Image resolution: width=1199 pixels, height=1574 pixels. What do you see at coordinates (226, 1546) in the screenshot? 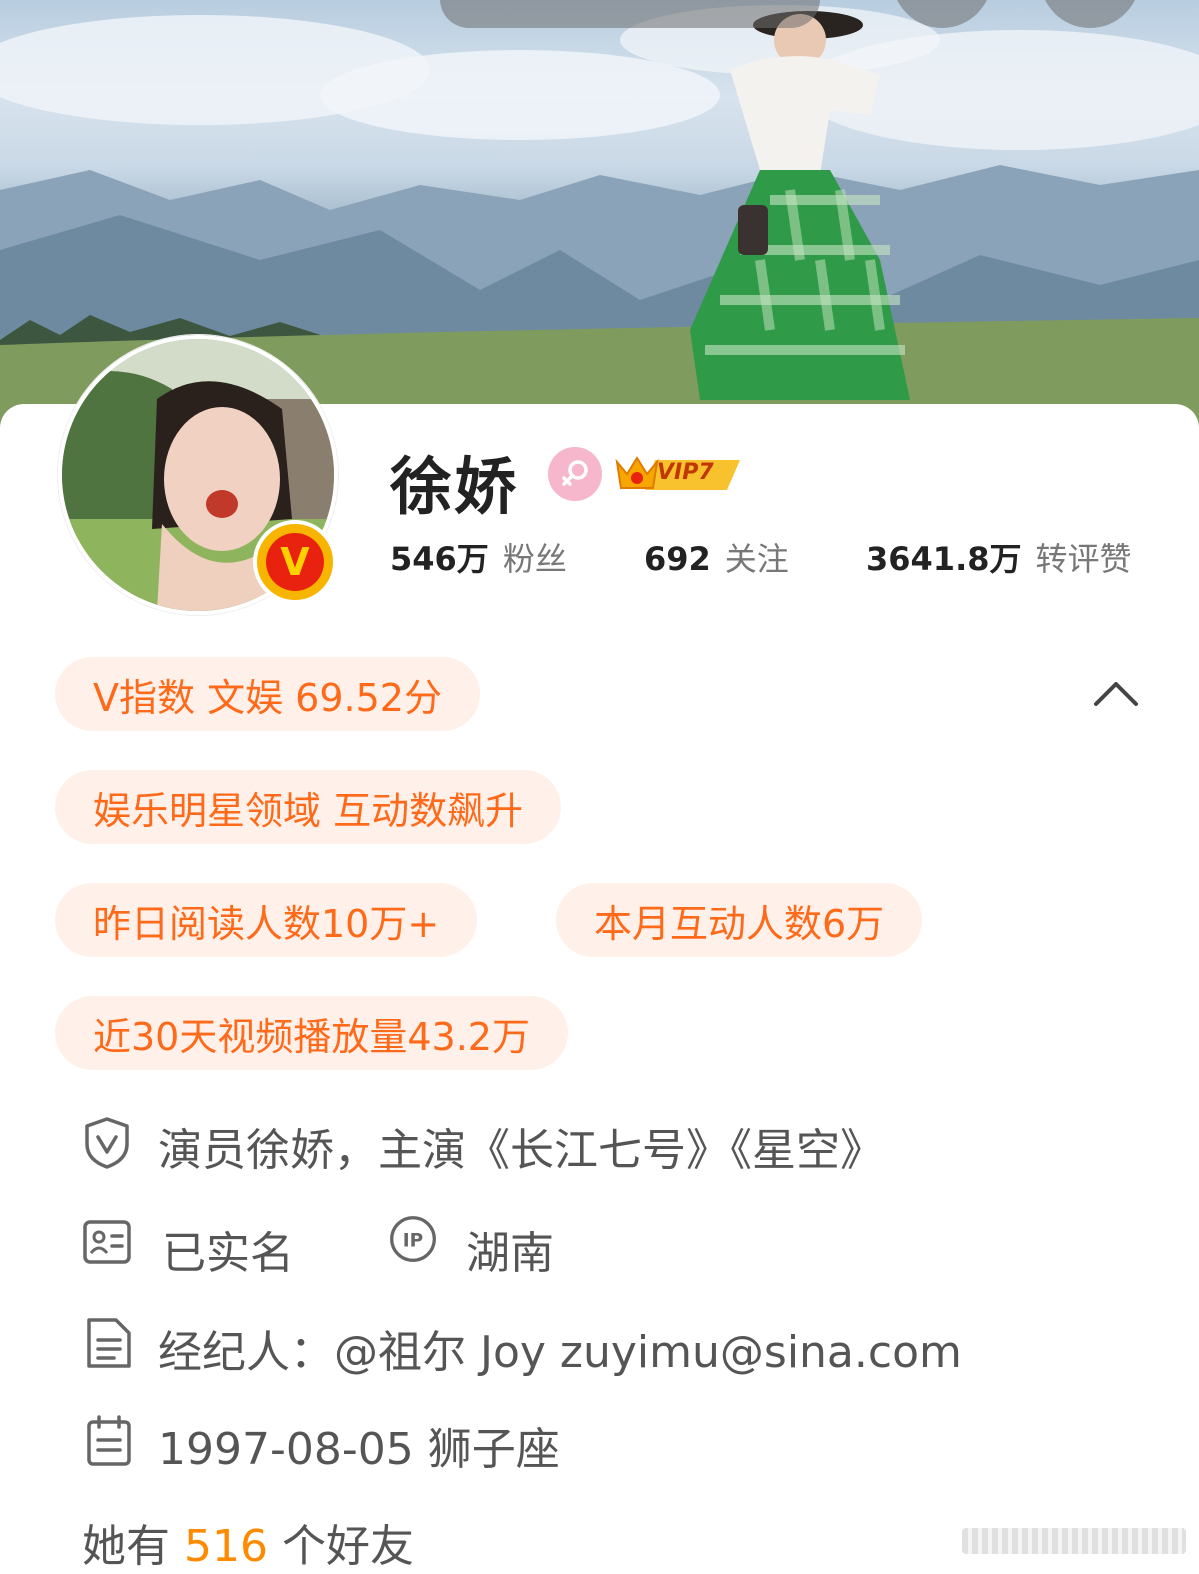
I see `friends-count: 516` at bounding box center [226, 1546].